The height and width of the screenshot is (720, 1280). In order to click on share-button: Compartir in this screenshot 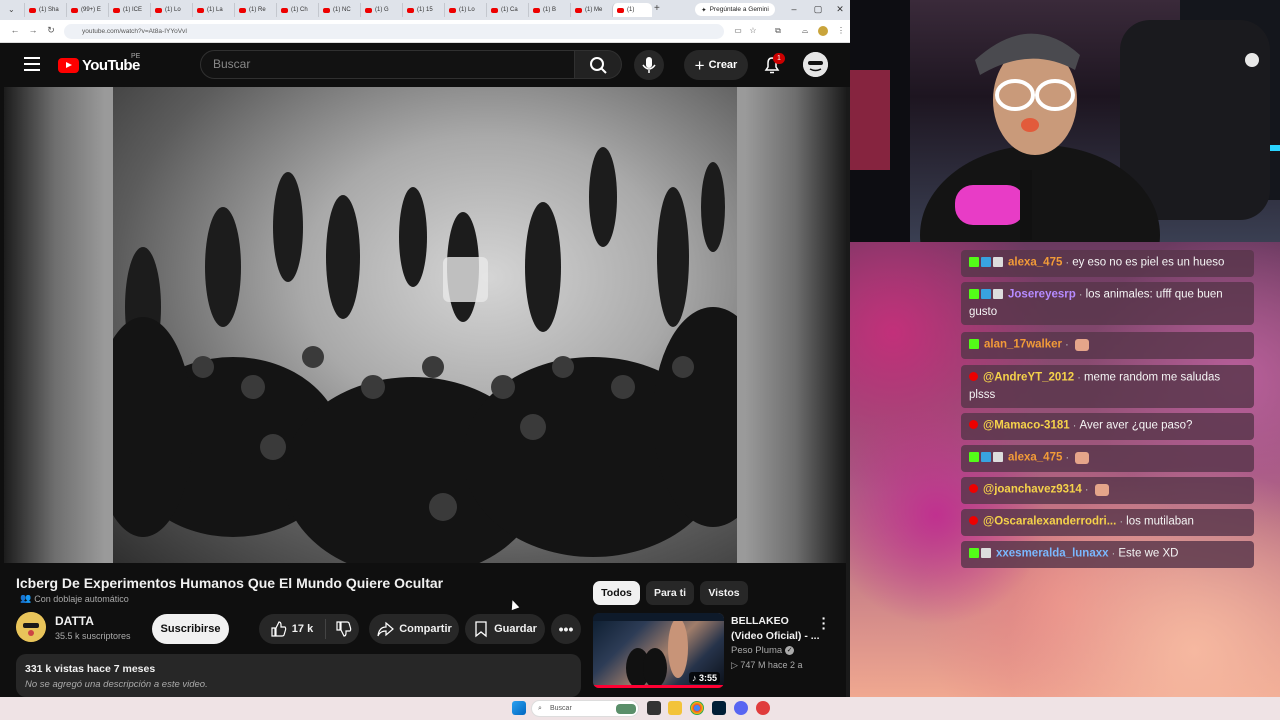, I will do `click(414, 629)`.